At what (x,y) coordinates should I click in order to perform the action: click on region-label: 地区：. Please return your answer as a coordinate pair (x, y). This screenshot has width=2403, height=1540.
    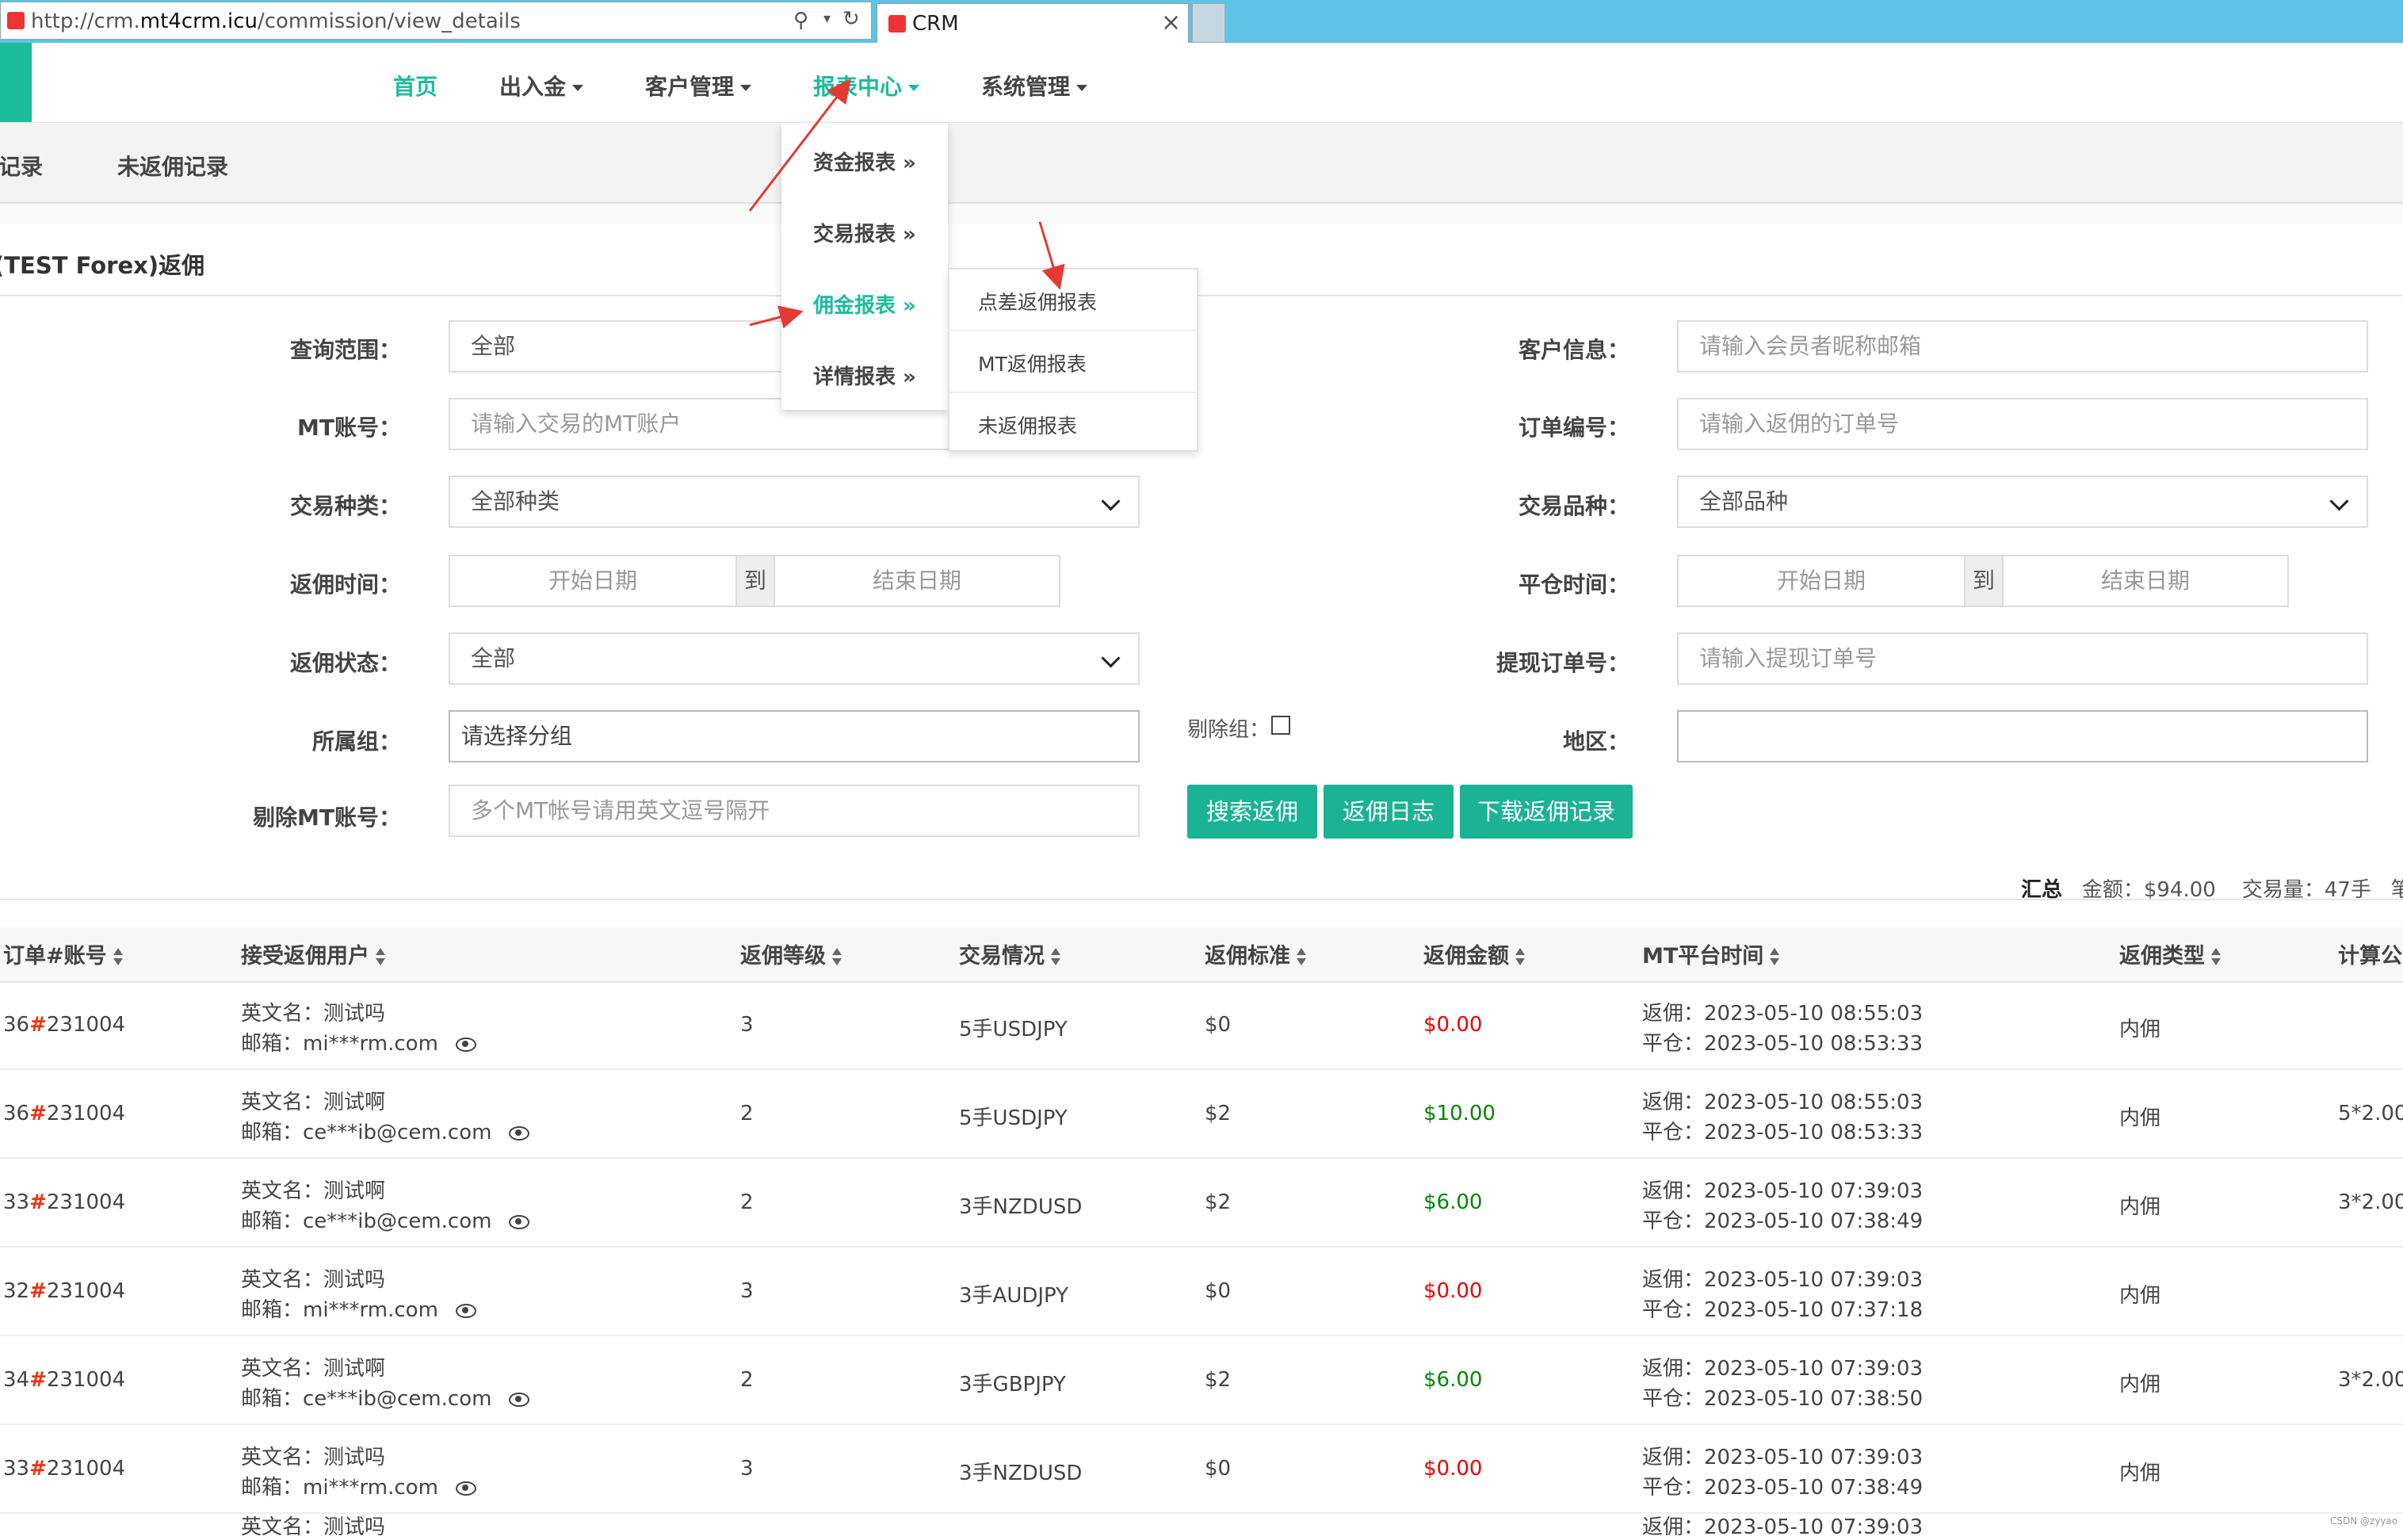
    Looking at the image, I should click on (1595, 741).